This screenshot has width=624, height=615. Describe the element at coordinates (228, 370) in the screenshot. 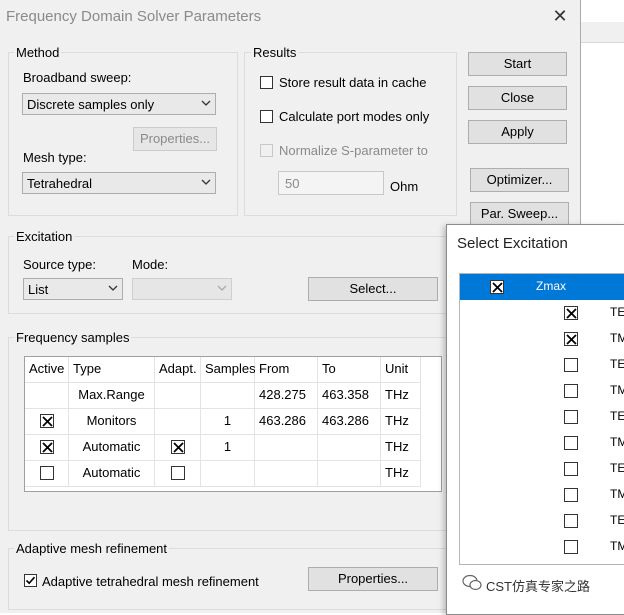

I see `column-header-samples: Samples` at that location.